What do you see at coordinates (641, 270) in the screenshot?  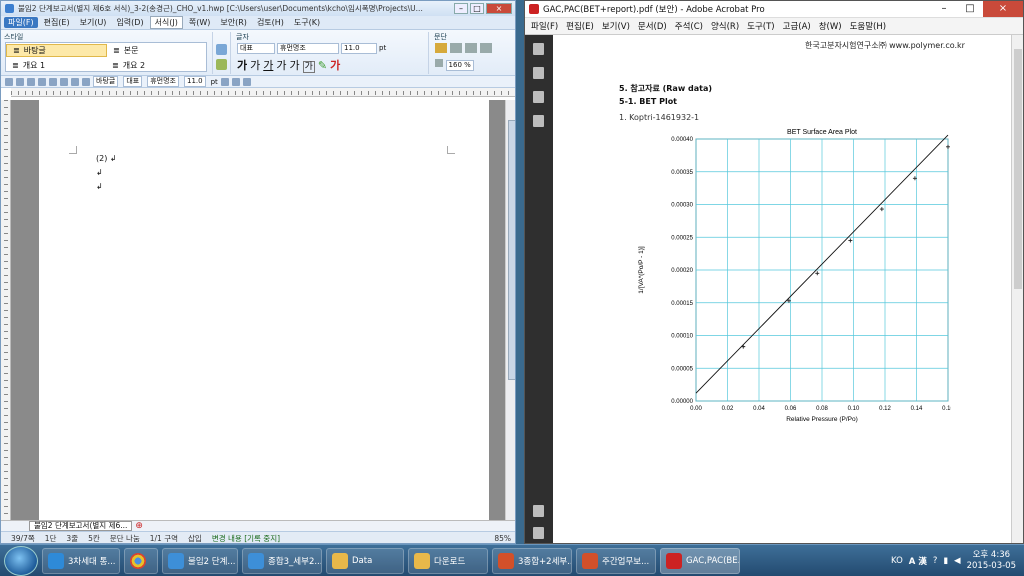 I see `y-axis-label: 1/[VA*(Po/P - 1)]` at bounding box center [641, 270].